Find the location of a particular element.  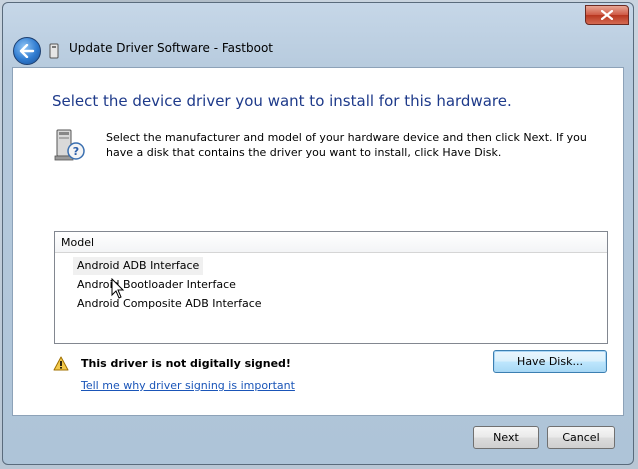

cancel-button: Cancel is located at coordinates (581, 437).